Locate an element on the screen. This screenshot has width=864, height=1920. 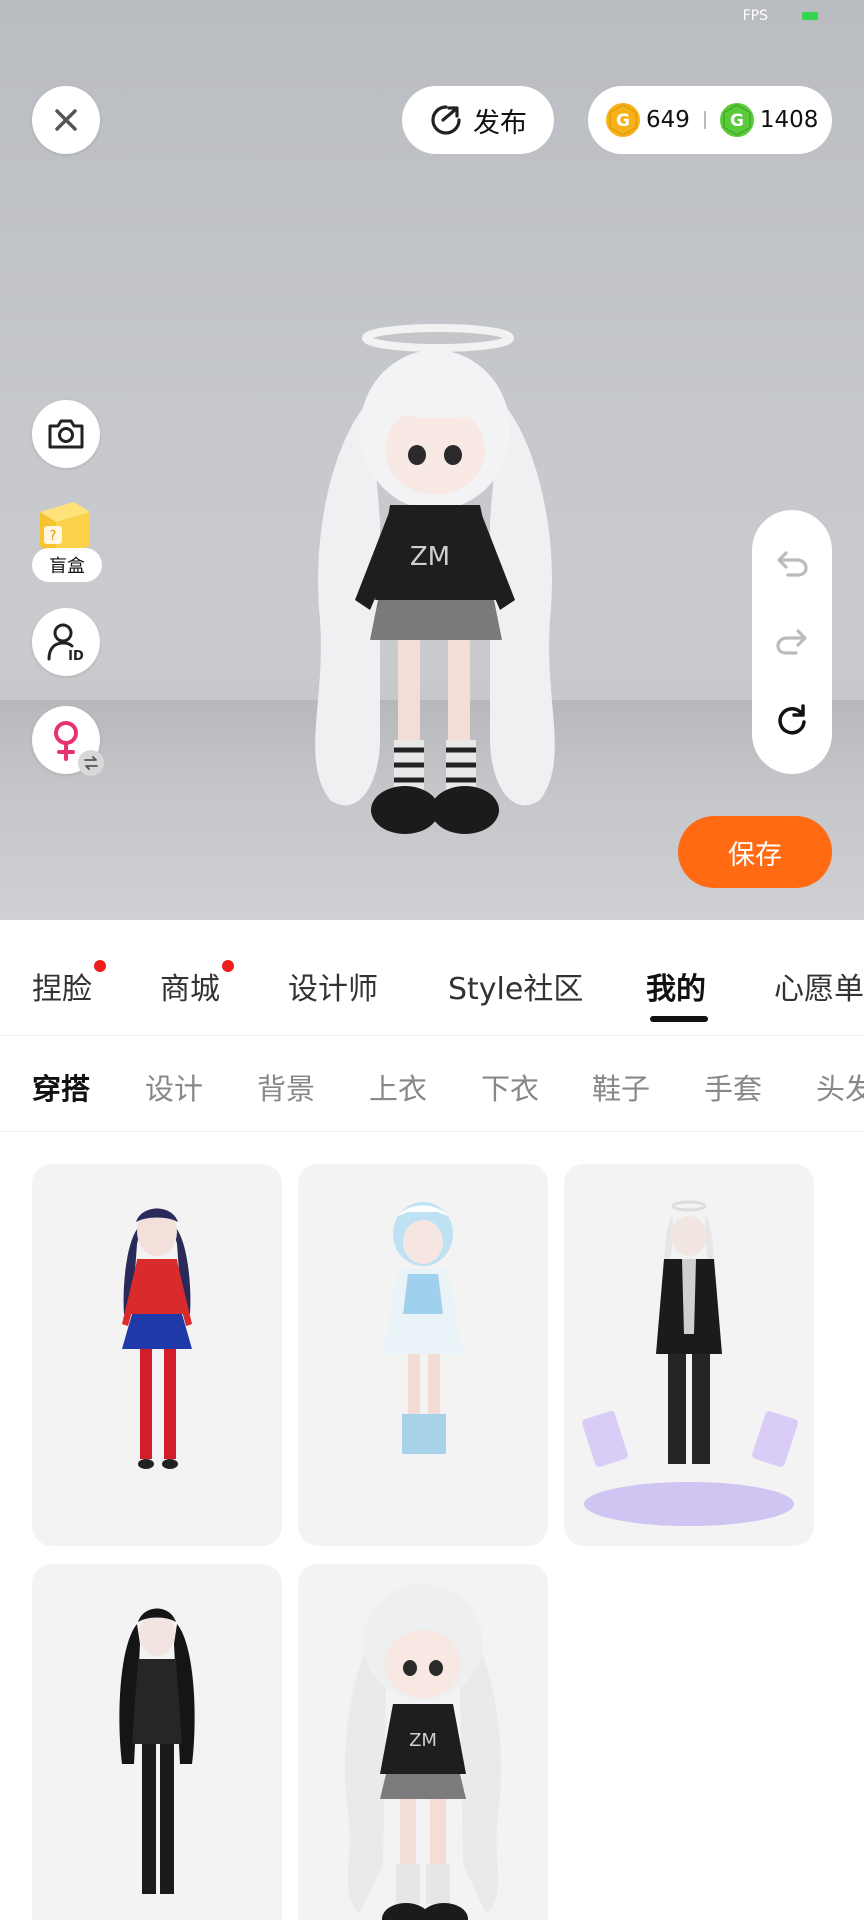
green-coin-icon: G is located at coordinates (736, 120).